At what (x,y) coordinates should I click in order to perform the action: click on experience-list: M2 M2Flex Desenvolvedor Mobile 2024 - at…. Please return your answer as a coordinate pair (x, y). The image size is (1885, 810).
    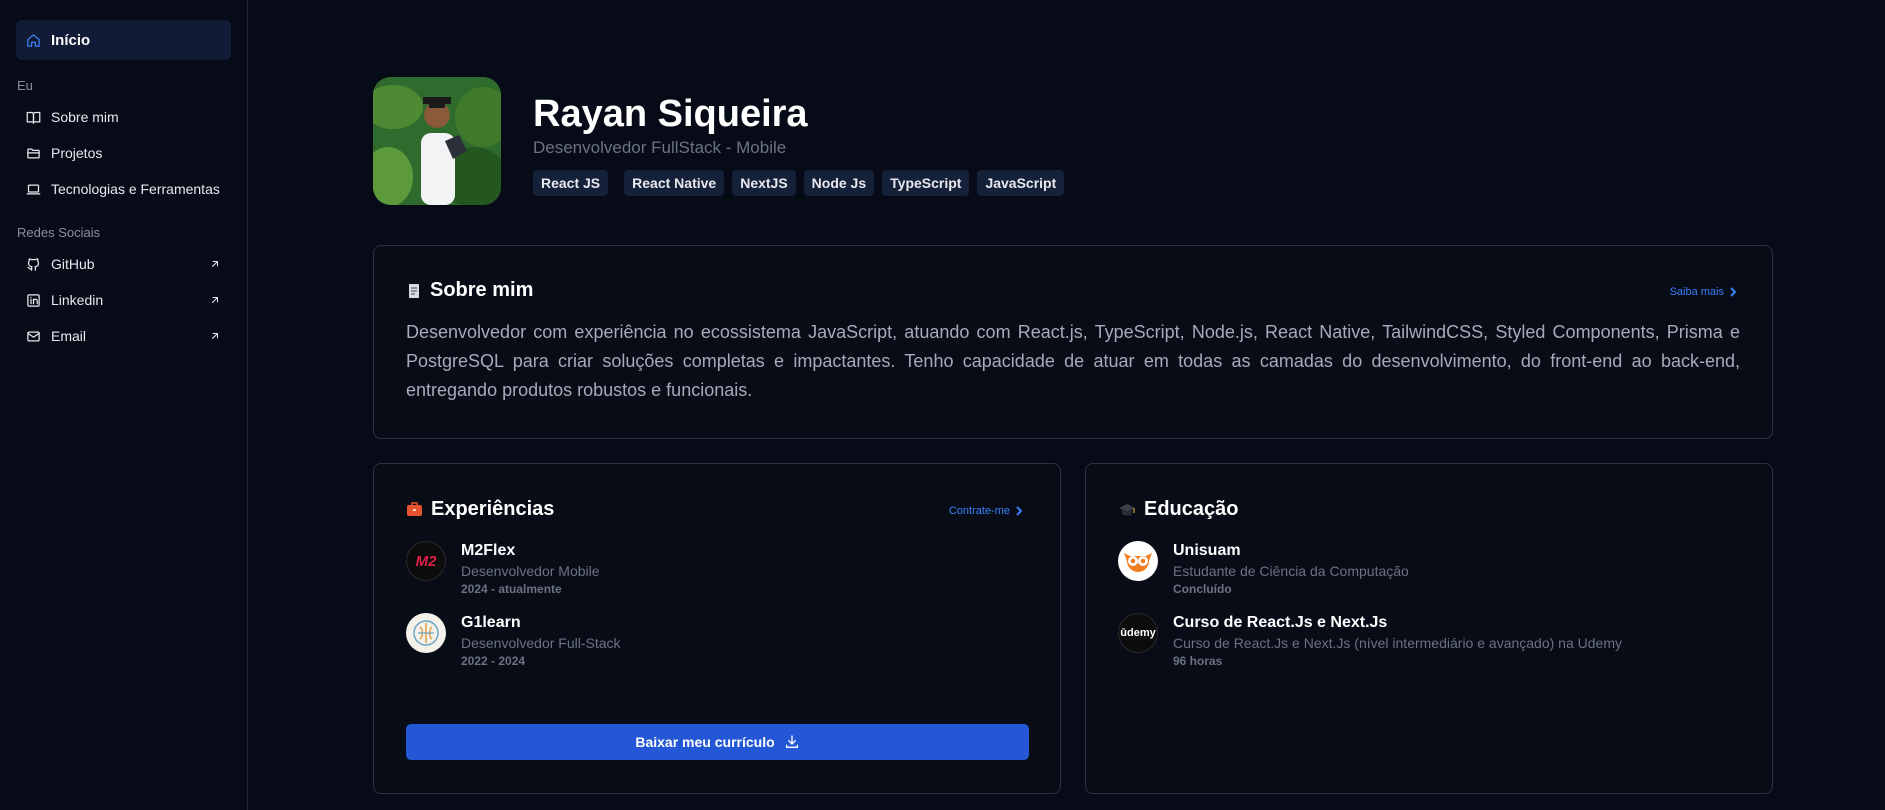
    Looking at the image, I should click on (717, 604).